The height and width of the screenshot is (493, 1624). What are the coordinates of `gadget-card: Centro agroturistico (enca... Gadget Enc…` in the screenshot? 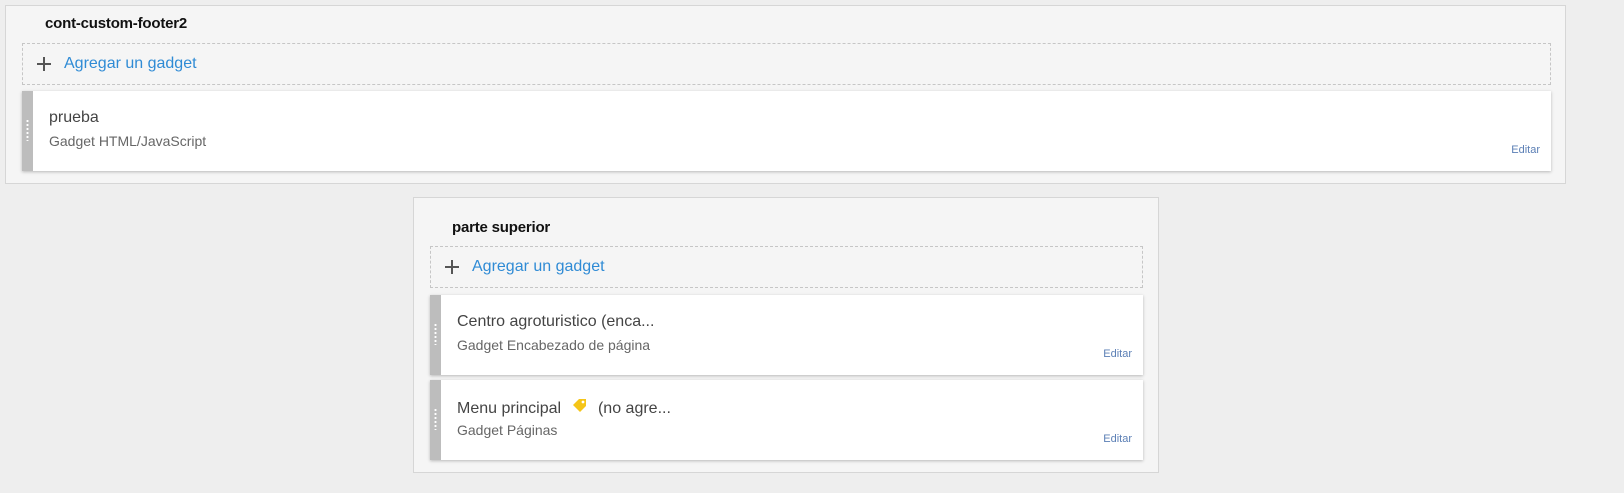 It's located at (786, 335).